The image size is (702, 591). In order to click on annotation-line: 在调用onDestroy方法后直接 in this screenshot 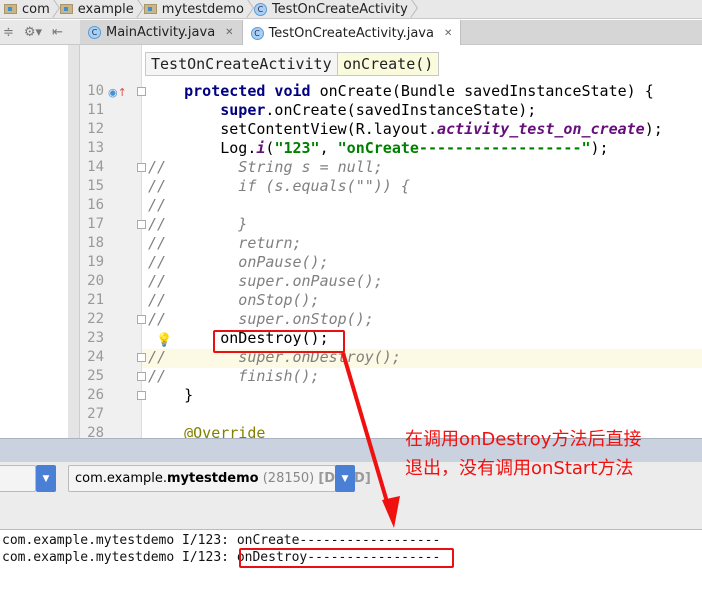, I will do `click(523, 439)`.